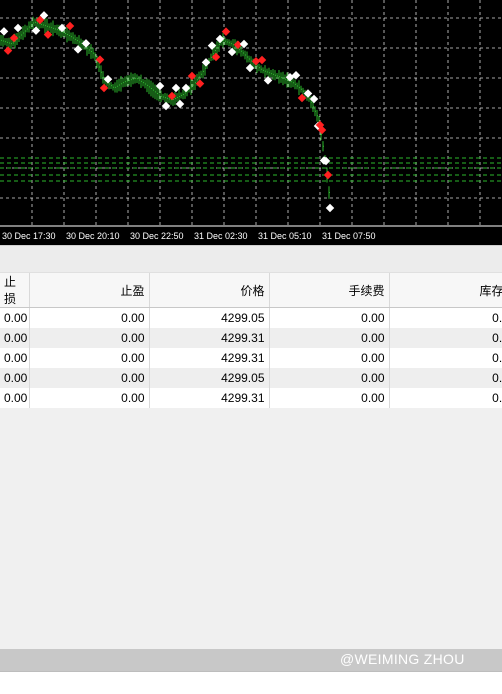 Image resolution: width=502 pixels, height=694 pixels. I want to click on panel-toolbar, so click(251, 259).